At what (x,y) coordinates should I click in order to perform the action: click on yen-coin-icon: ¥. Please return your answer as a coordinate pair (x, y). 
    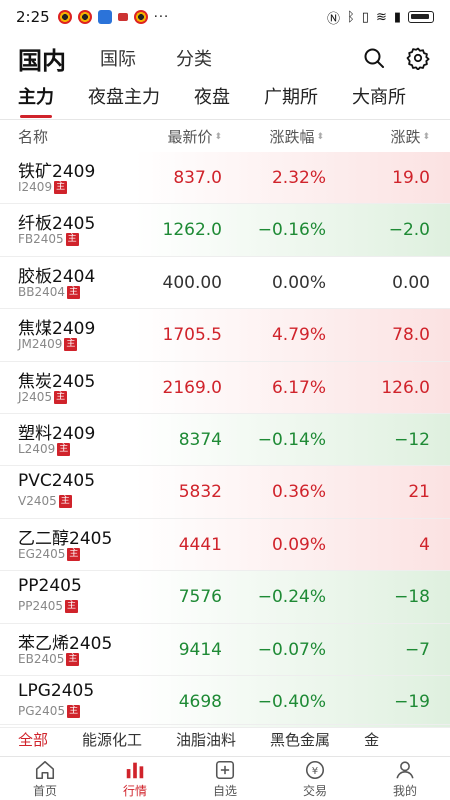
    Looking at the image, I should click on (315, 769).